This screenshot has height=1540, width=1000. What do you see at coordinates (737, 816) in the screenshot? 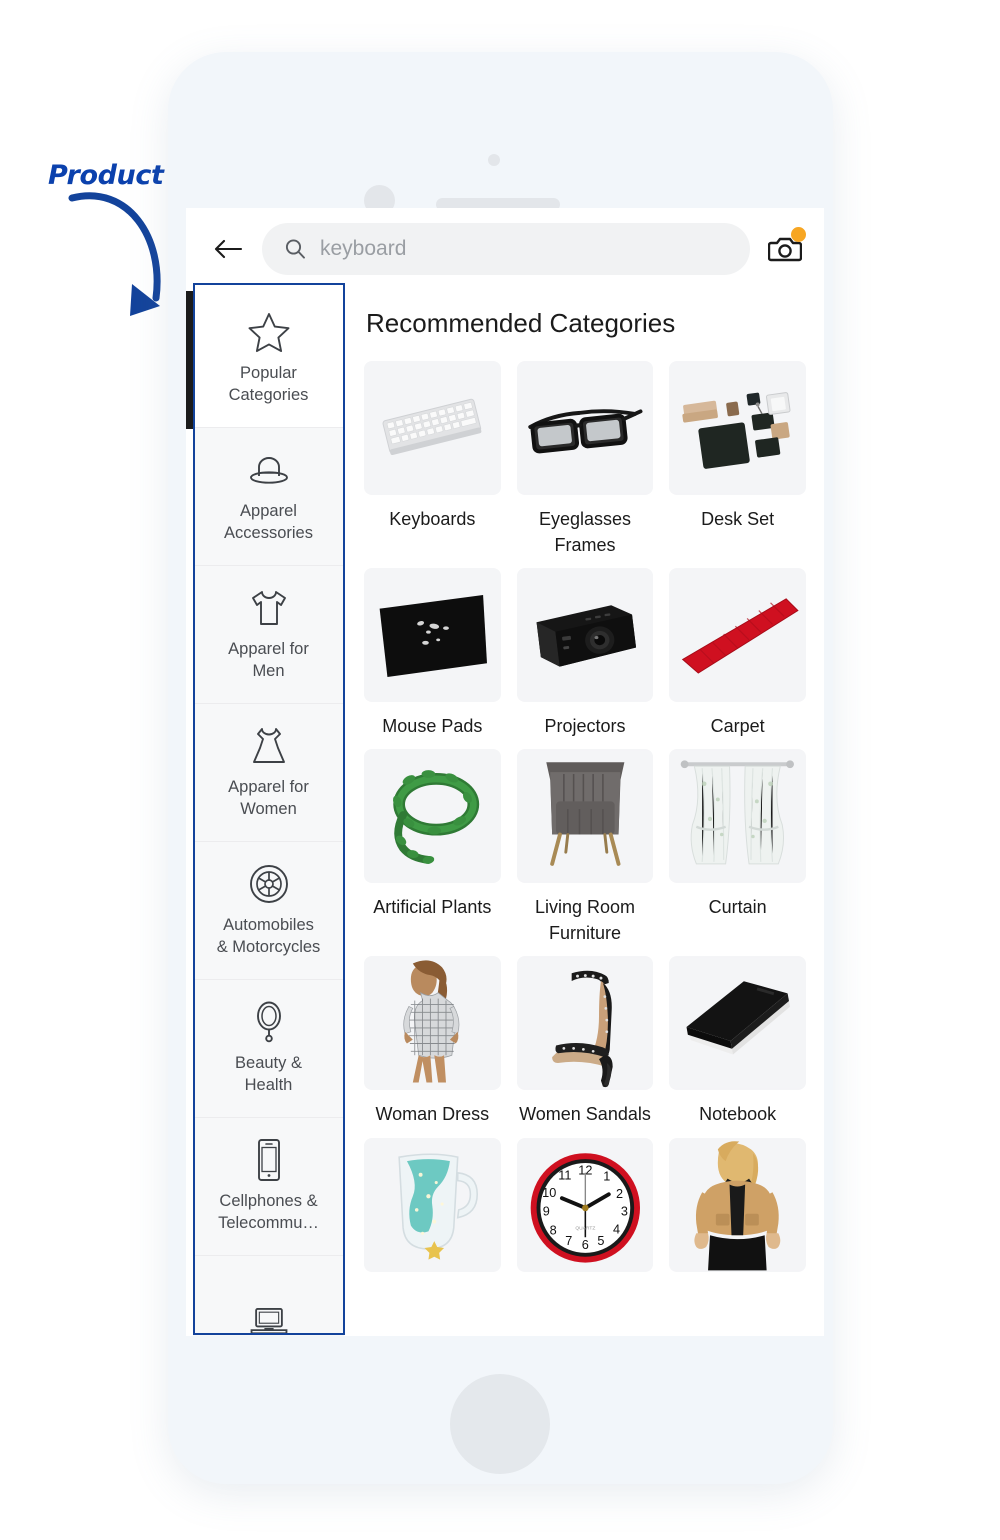
I see `curtain-photo` at bounding box center [737, 816].